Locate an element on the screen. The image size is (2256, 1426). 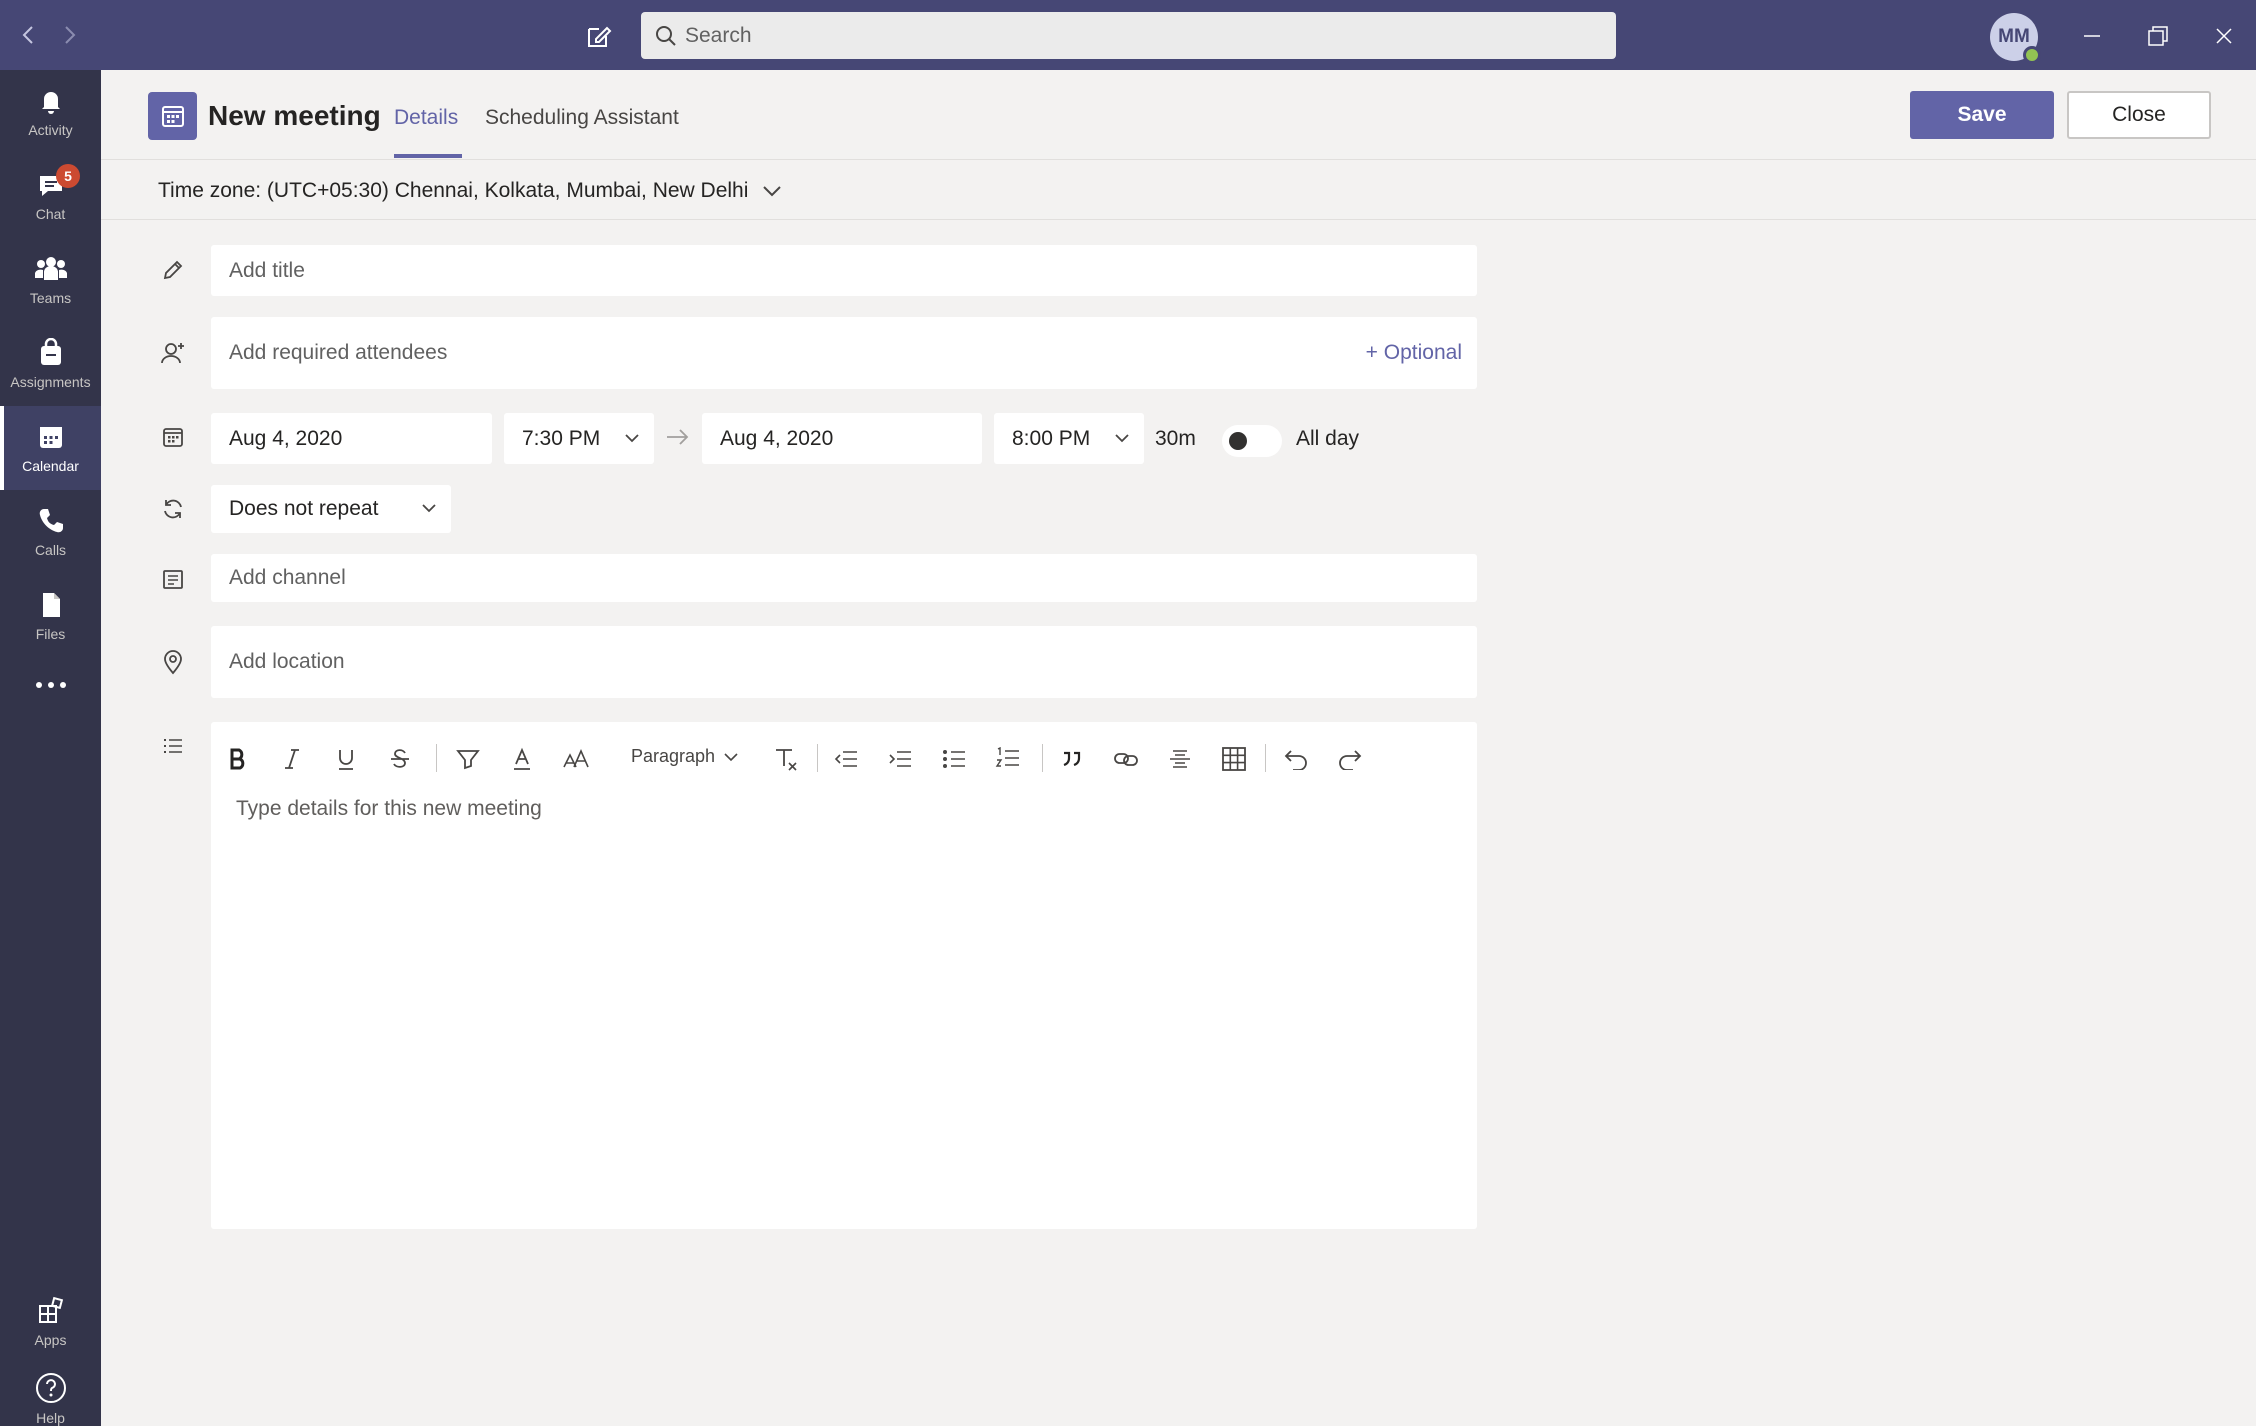
quote-button is located at coordinates (1072, 759).